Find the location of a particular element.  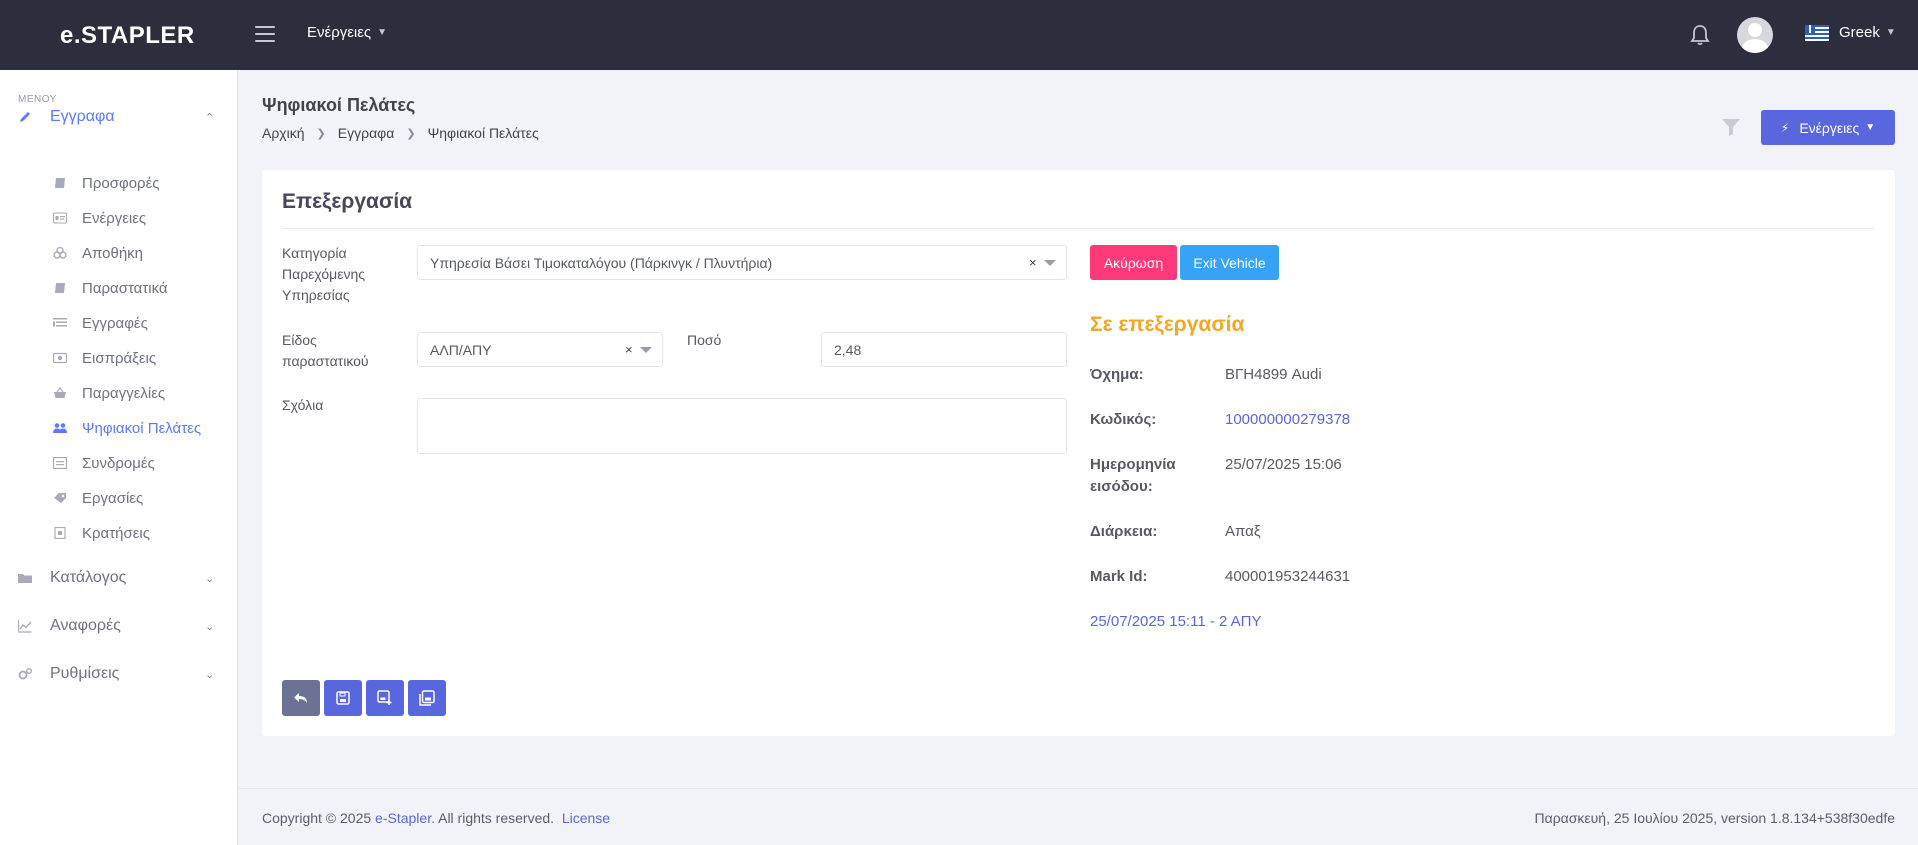

cancel-button: Ακύρωση is located at coordinates (1133, 262).